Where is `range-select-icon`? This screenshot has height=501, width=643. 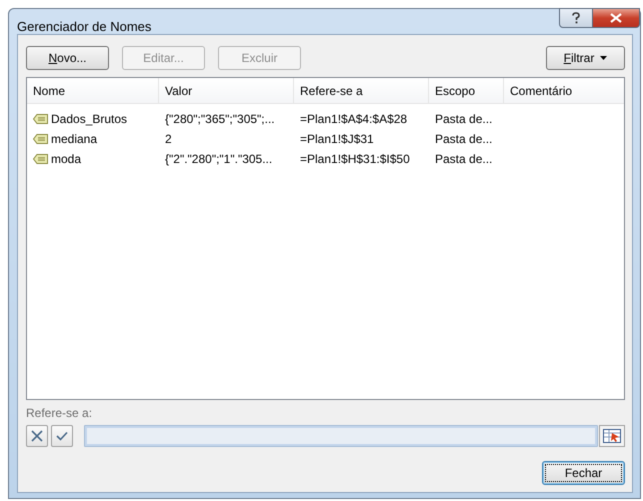
range-select-icon is located at coordinates (612, 436).